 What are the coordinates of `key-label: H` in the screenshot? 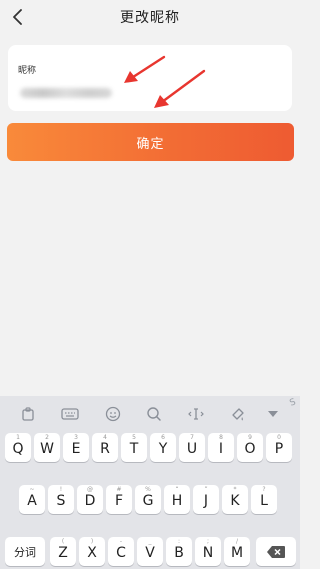 It's located at (177, 501).